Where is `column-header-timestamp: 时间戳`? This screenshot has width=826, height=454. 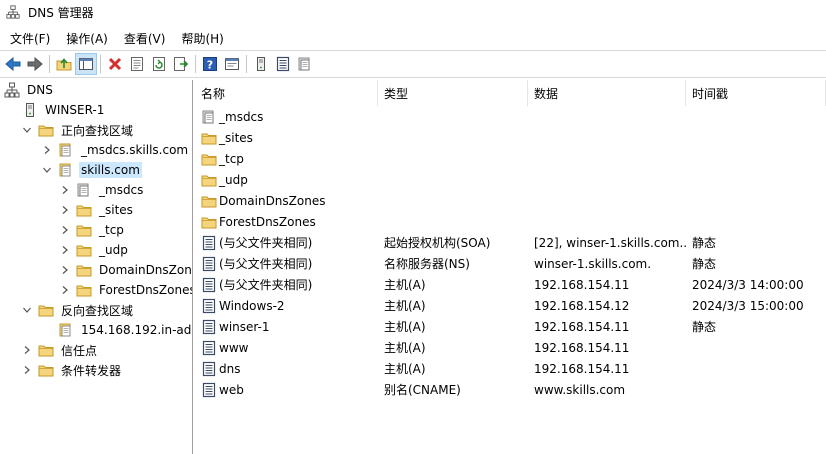 column-header-timestamp: 时间戳 is located at coordinates (756, 93).